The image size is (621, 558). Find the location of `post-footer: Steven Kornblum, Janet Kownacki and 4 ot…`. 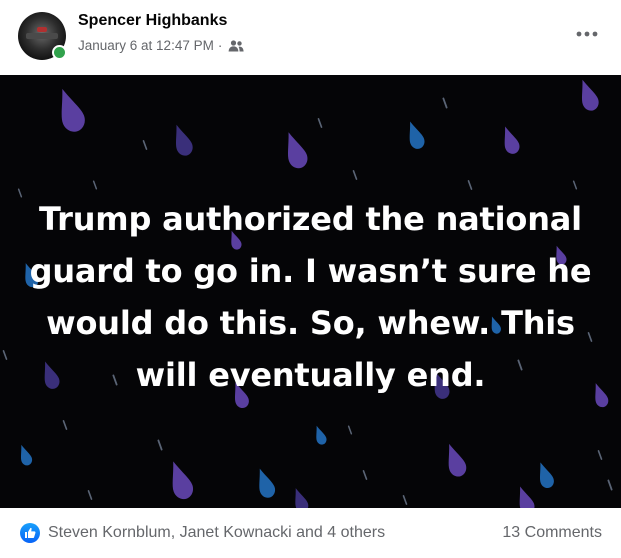

post-footer: Steven Kornblum, Janet Kownacki and 4 ot… is located at coordinates (310, 533).